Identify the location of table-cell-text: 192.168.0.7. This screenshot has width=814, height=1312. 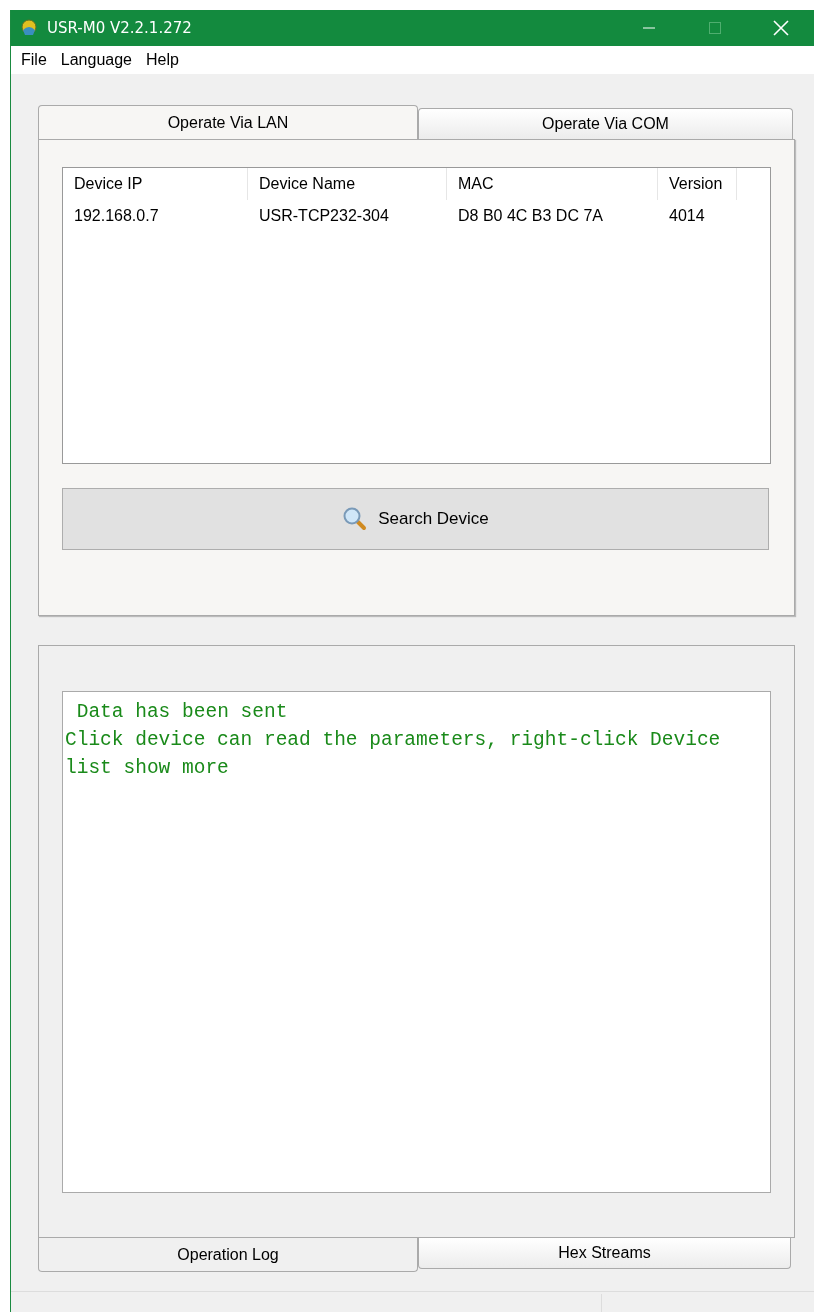
(116, 216).